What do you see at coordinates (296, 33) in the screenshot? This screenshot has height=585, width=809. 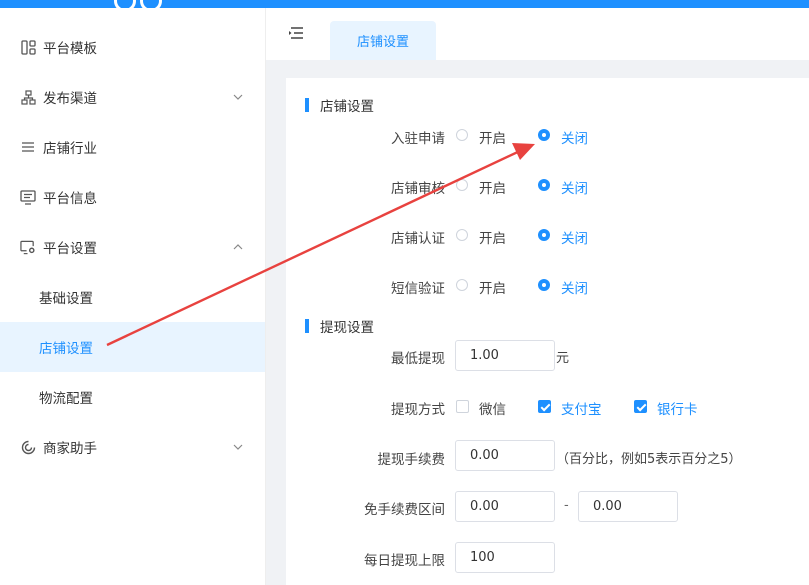 I see `menu-toggle-icon` at bounding box center [296, 33].